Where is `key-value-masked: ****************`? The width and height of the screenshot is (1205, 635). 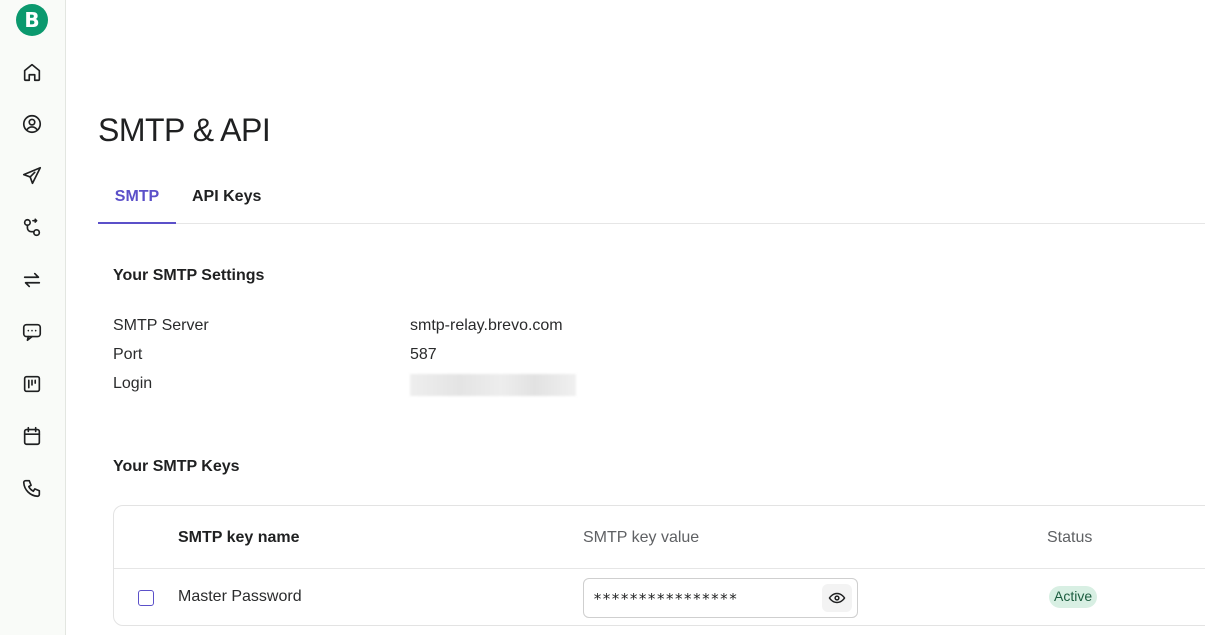 key-value-masked: **************** is located at coordinates (665, 599).